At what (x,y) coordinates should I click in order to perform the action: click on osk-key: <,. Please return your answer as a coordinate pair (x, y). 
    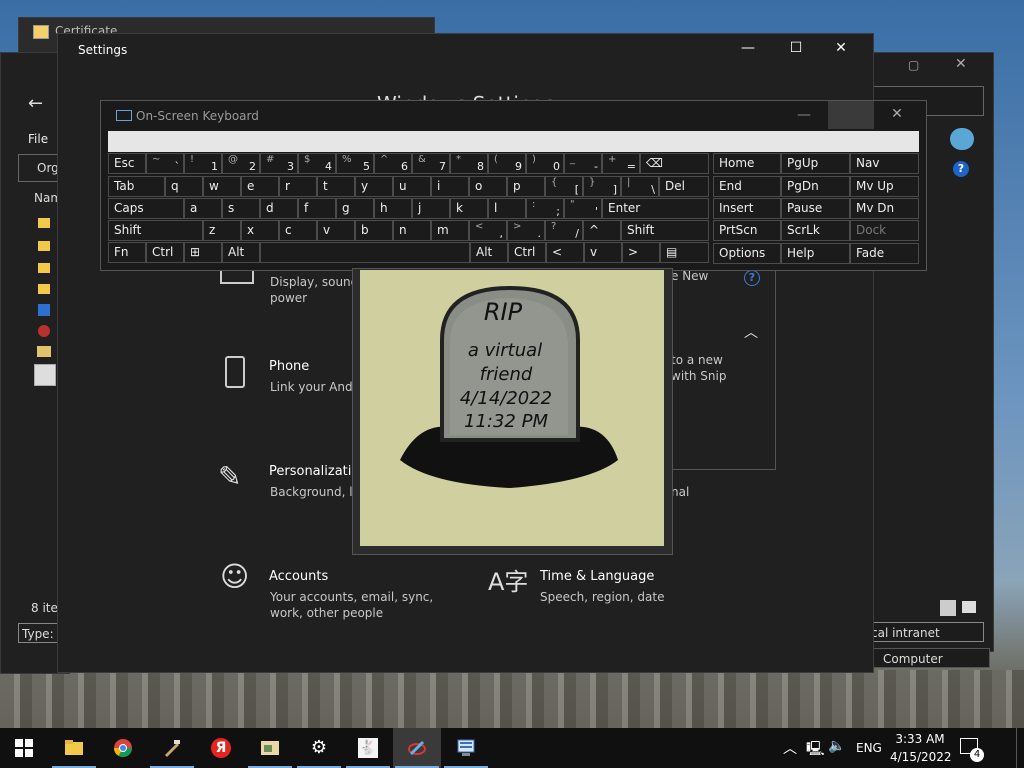
    Looking at the image, I should click on (488, 230).